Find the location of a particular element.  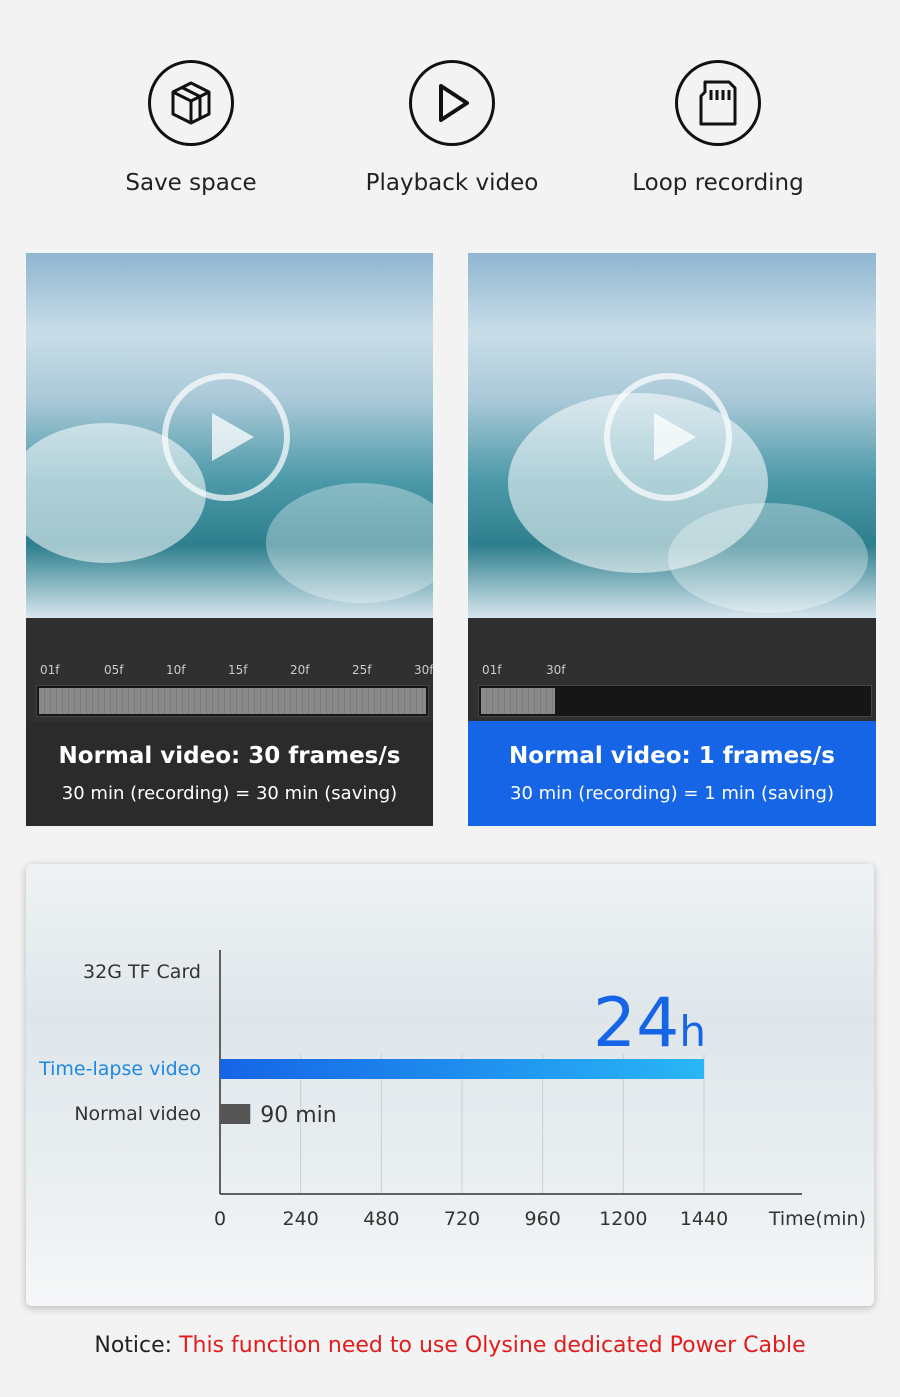

caption-title: Normal video: 30 frames/s is located at coordinates (229, 756).